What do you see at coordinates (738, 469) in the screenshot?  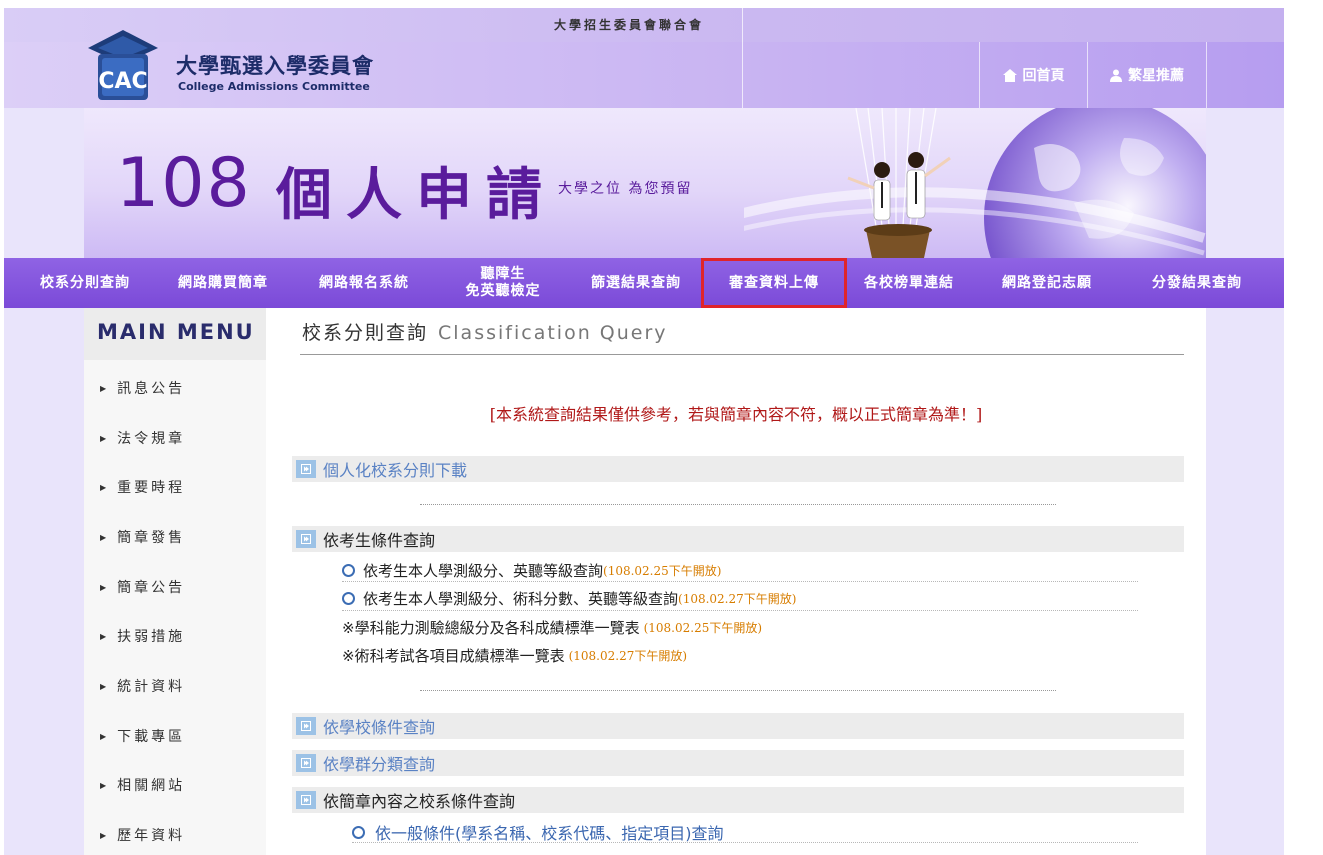 I see `section-personal-download: 個人化校系分則下載` at bounding box center [738, 469].